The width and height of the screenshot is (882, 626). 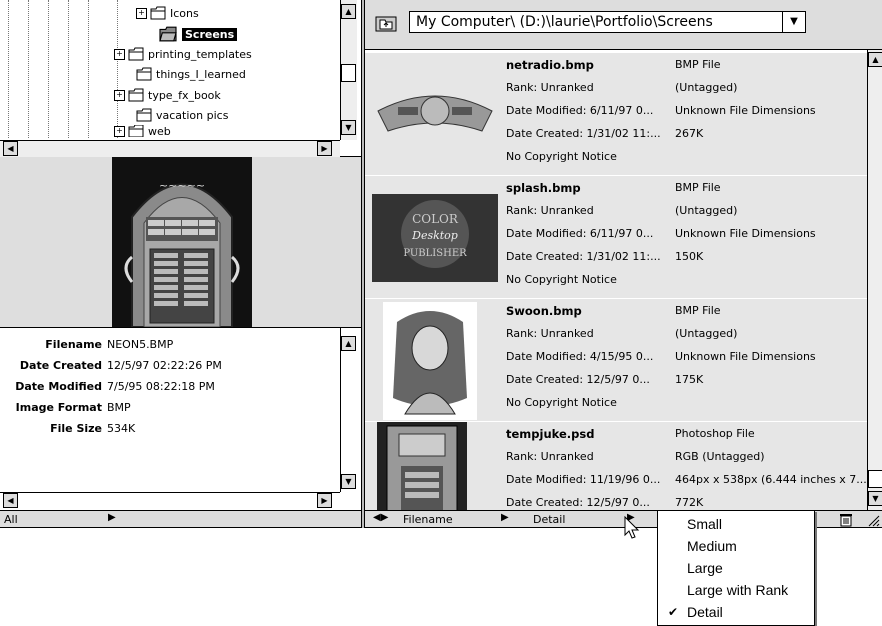 What do you see at coordinates (348, 410) in the screenshot?
I see `metadata-vertical-scrollbar: ▲ ▼` at bounding box center [348, 410].